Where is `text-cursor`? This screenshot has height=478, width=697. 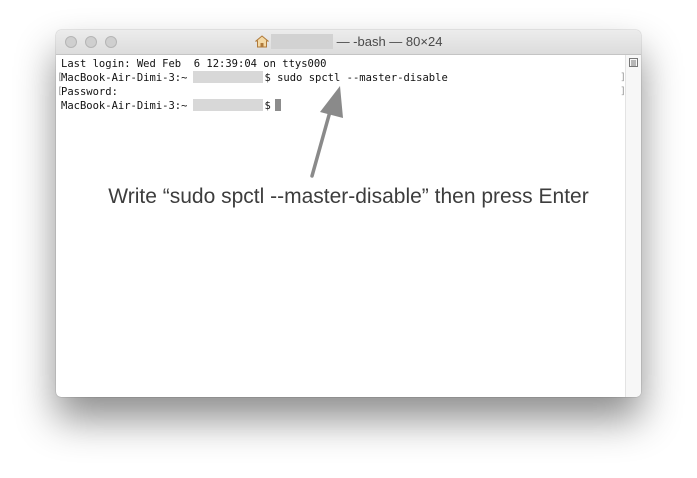 text-cursor is located at coordinates (277, 105).